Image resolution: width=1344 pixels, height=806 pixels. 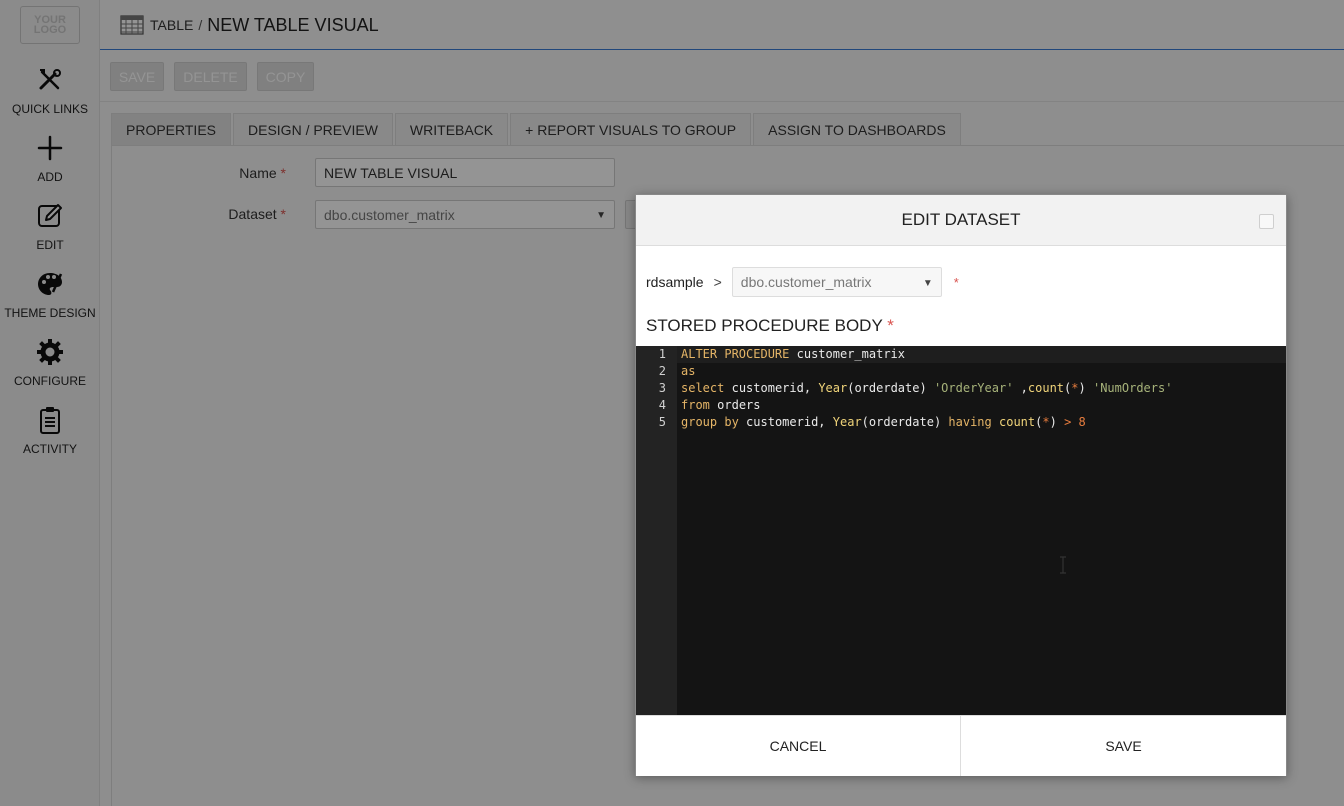 I want to click on source-name: rdsample, so click(x=675, y=282).